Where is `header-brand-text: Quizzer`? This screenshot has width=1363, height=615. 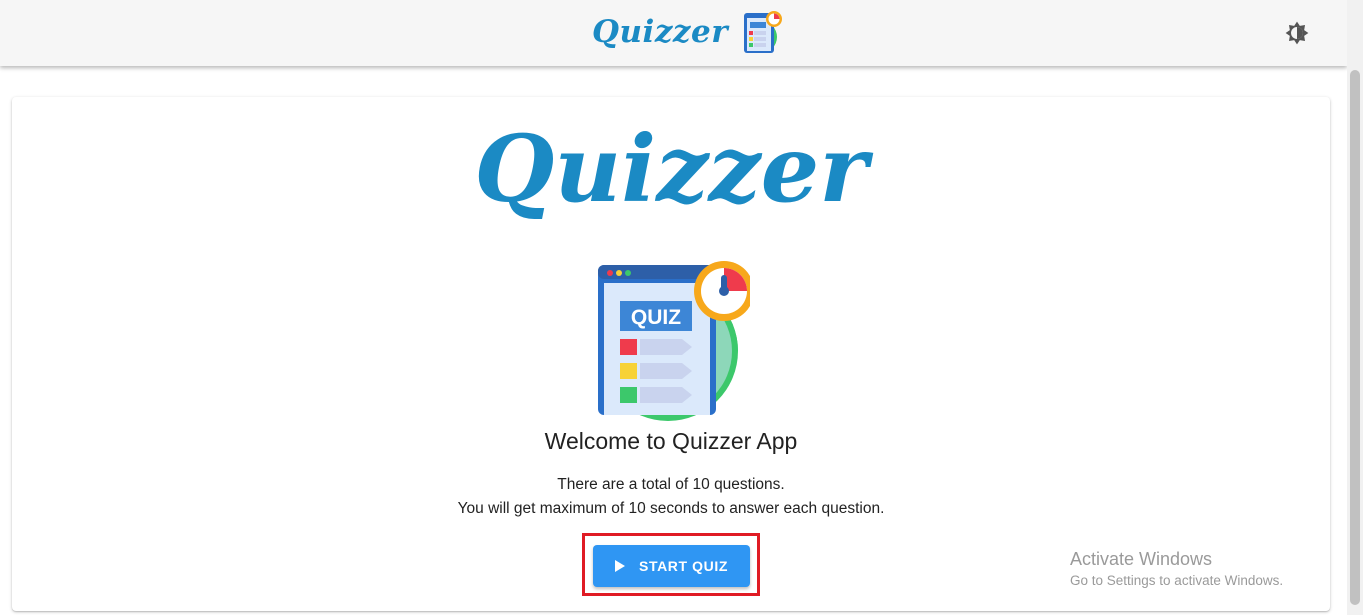
header-brand-text: Quizzer is located at coordinates (660, 32).